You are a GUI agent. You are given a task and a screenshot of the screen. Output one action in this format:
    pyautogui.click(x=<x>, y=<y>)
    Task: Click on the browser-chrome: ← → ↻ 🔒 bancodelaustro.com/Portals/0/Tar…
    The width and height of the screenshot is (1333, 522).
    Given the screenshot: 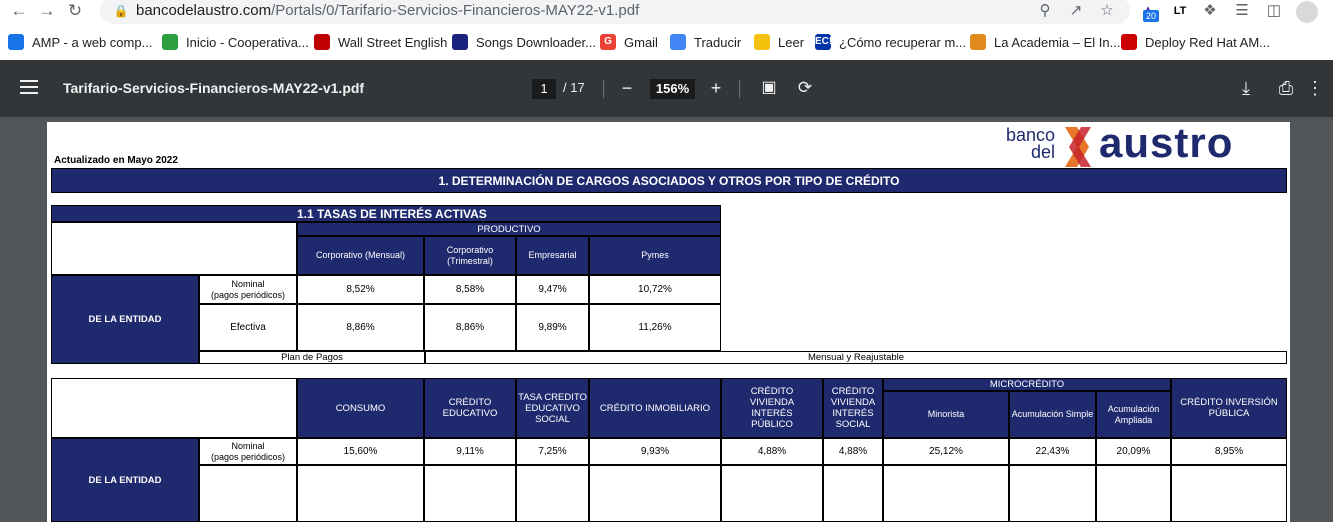 What is the action you would take?
    pyautogui.click(x=666, y=30)
    